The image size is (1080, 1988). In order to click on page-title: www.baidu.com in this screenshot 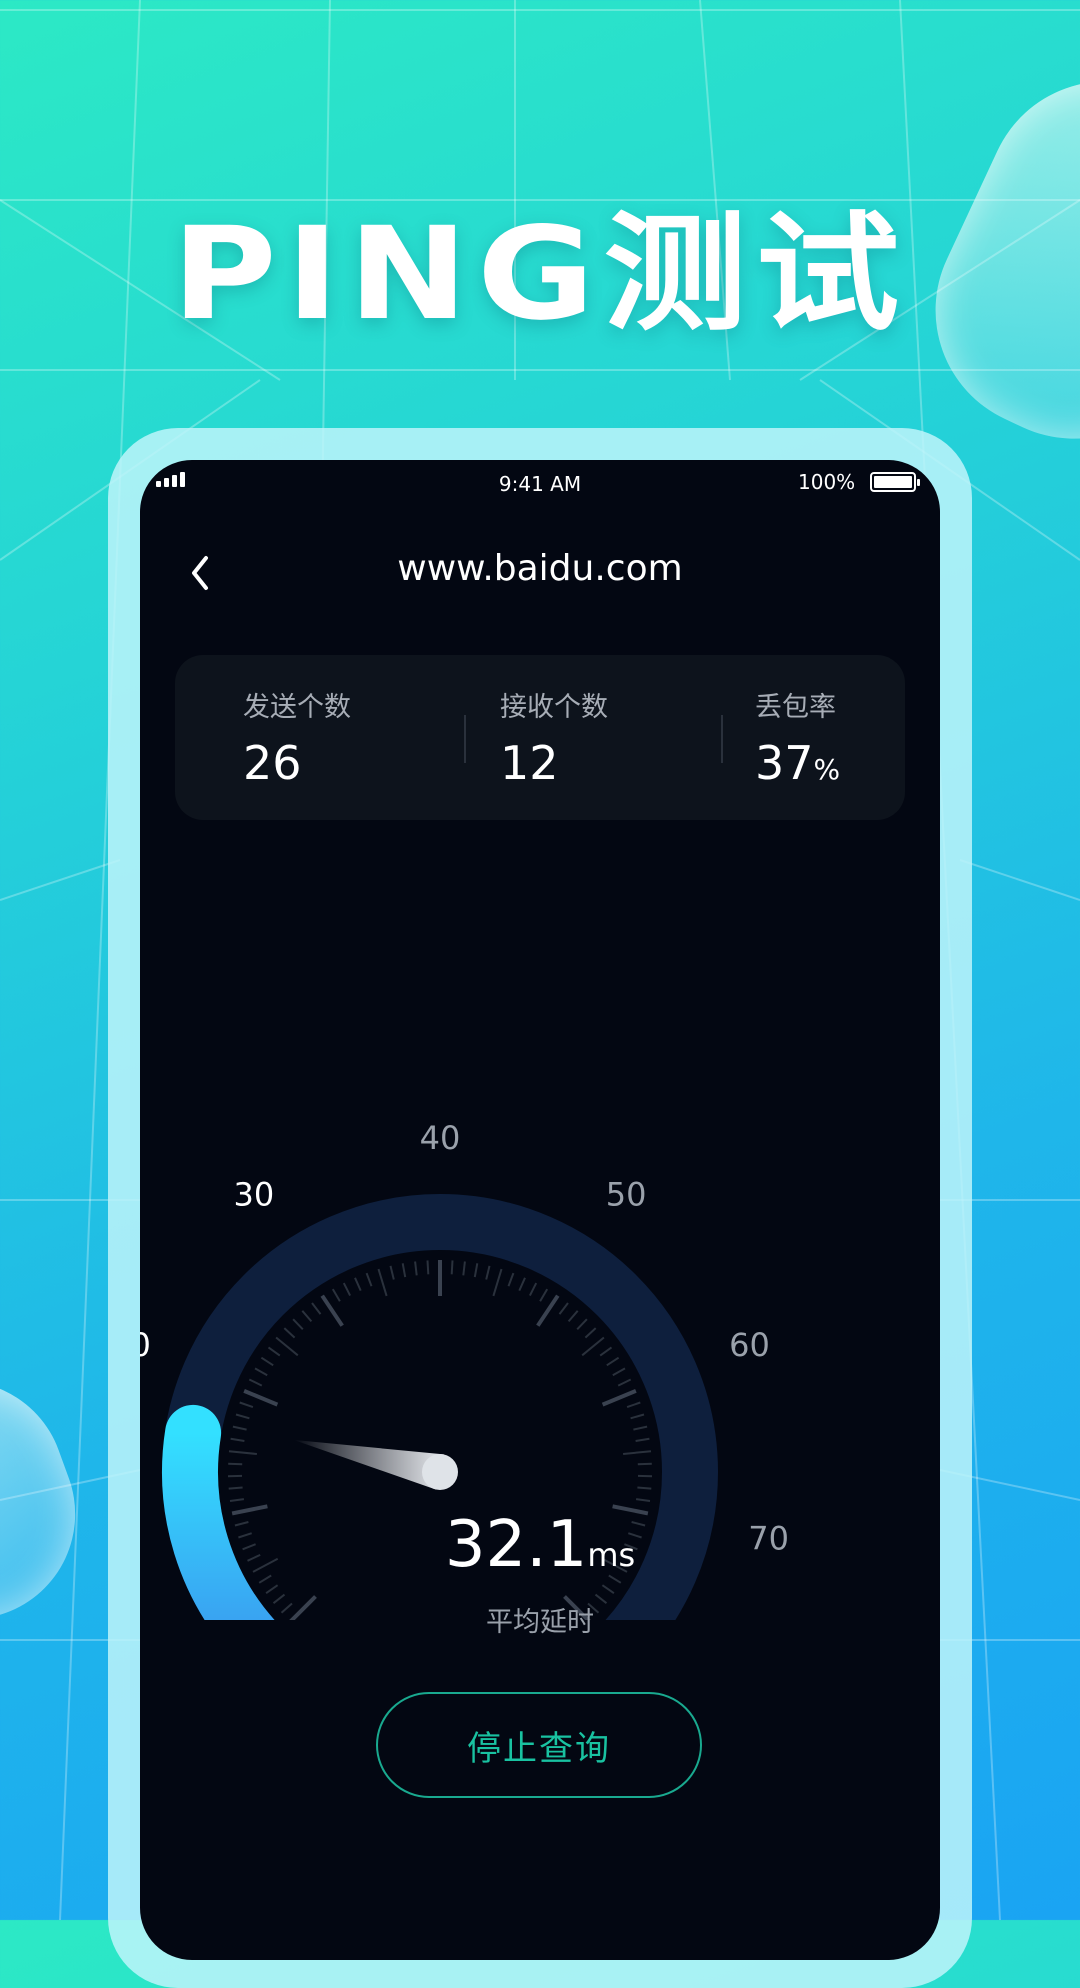, I will do `click(540, 568)`.